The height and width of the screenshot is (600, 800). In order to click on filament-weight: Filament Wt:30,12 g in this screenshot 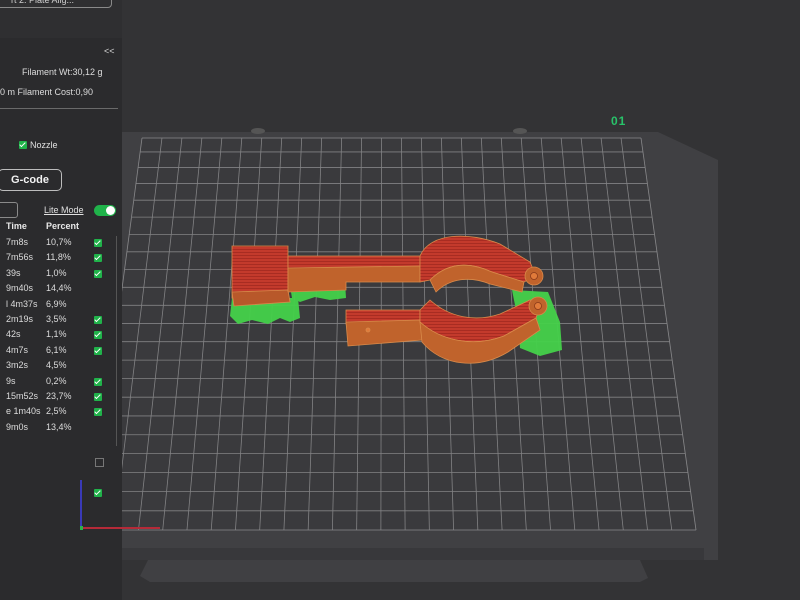, I will do `click(62, 72)`.